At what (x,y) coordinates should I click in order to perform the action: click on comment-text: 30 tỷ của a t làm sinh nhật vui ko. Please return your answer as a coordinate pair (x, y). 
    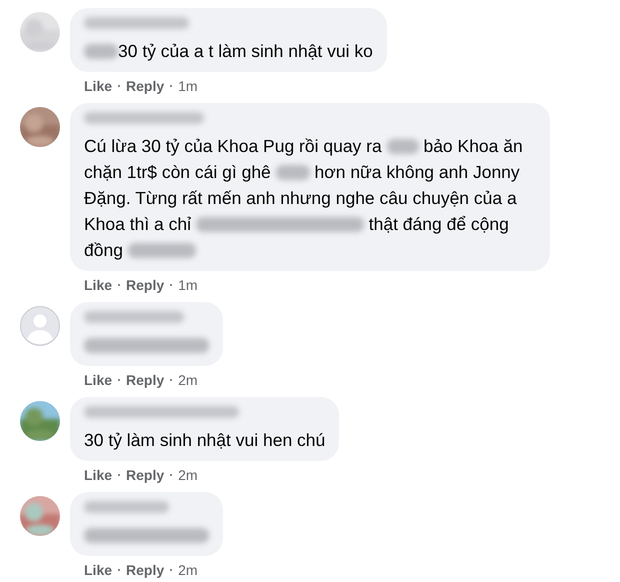
    Looking at the image, I should click on (228, 51).